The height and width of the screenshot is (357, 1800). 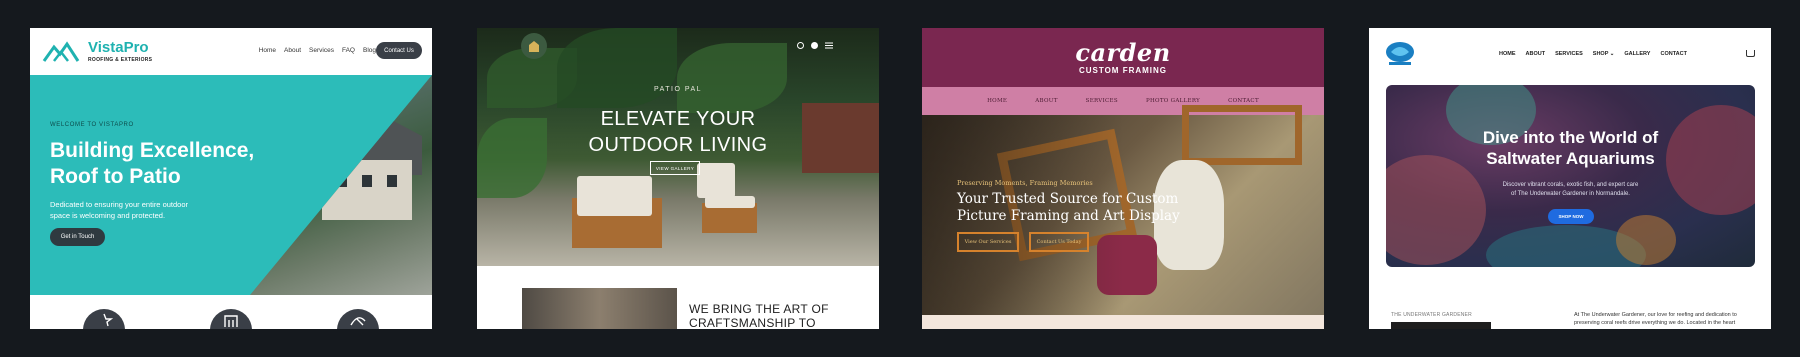 I want to click on nav-links: Home About Services FAQ Blog, so click(x=317, y=50).